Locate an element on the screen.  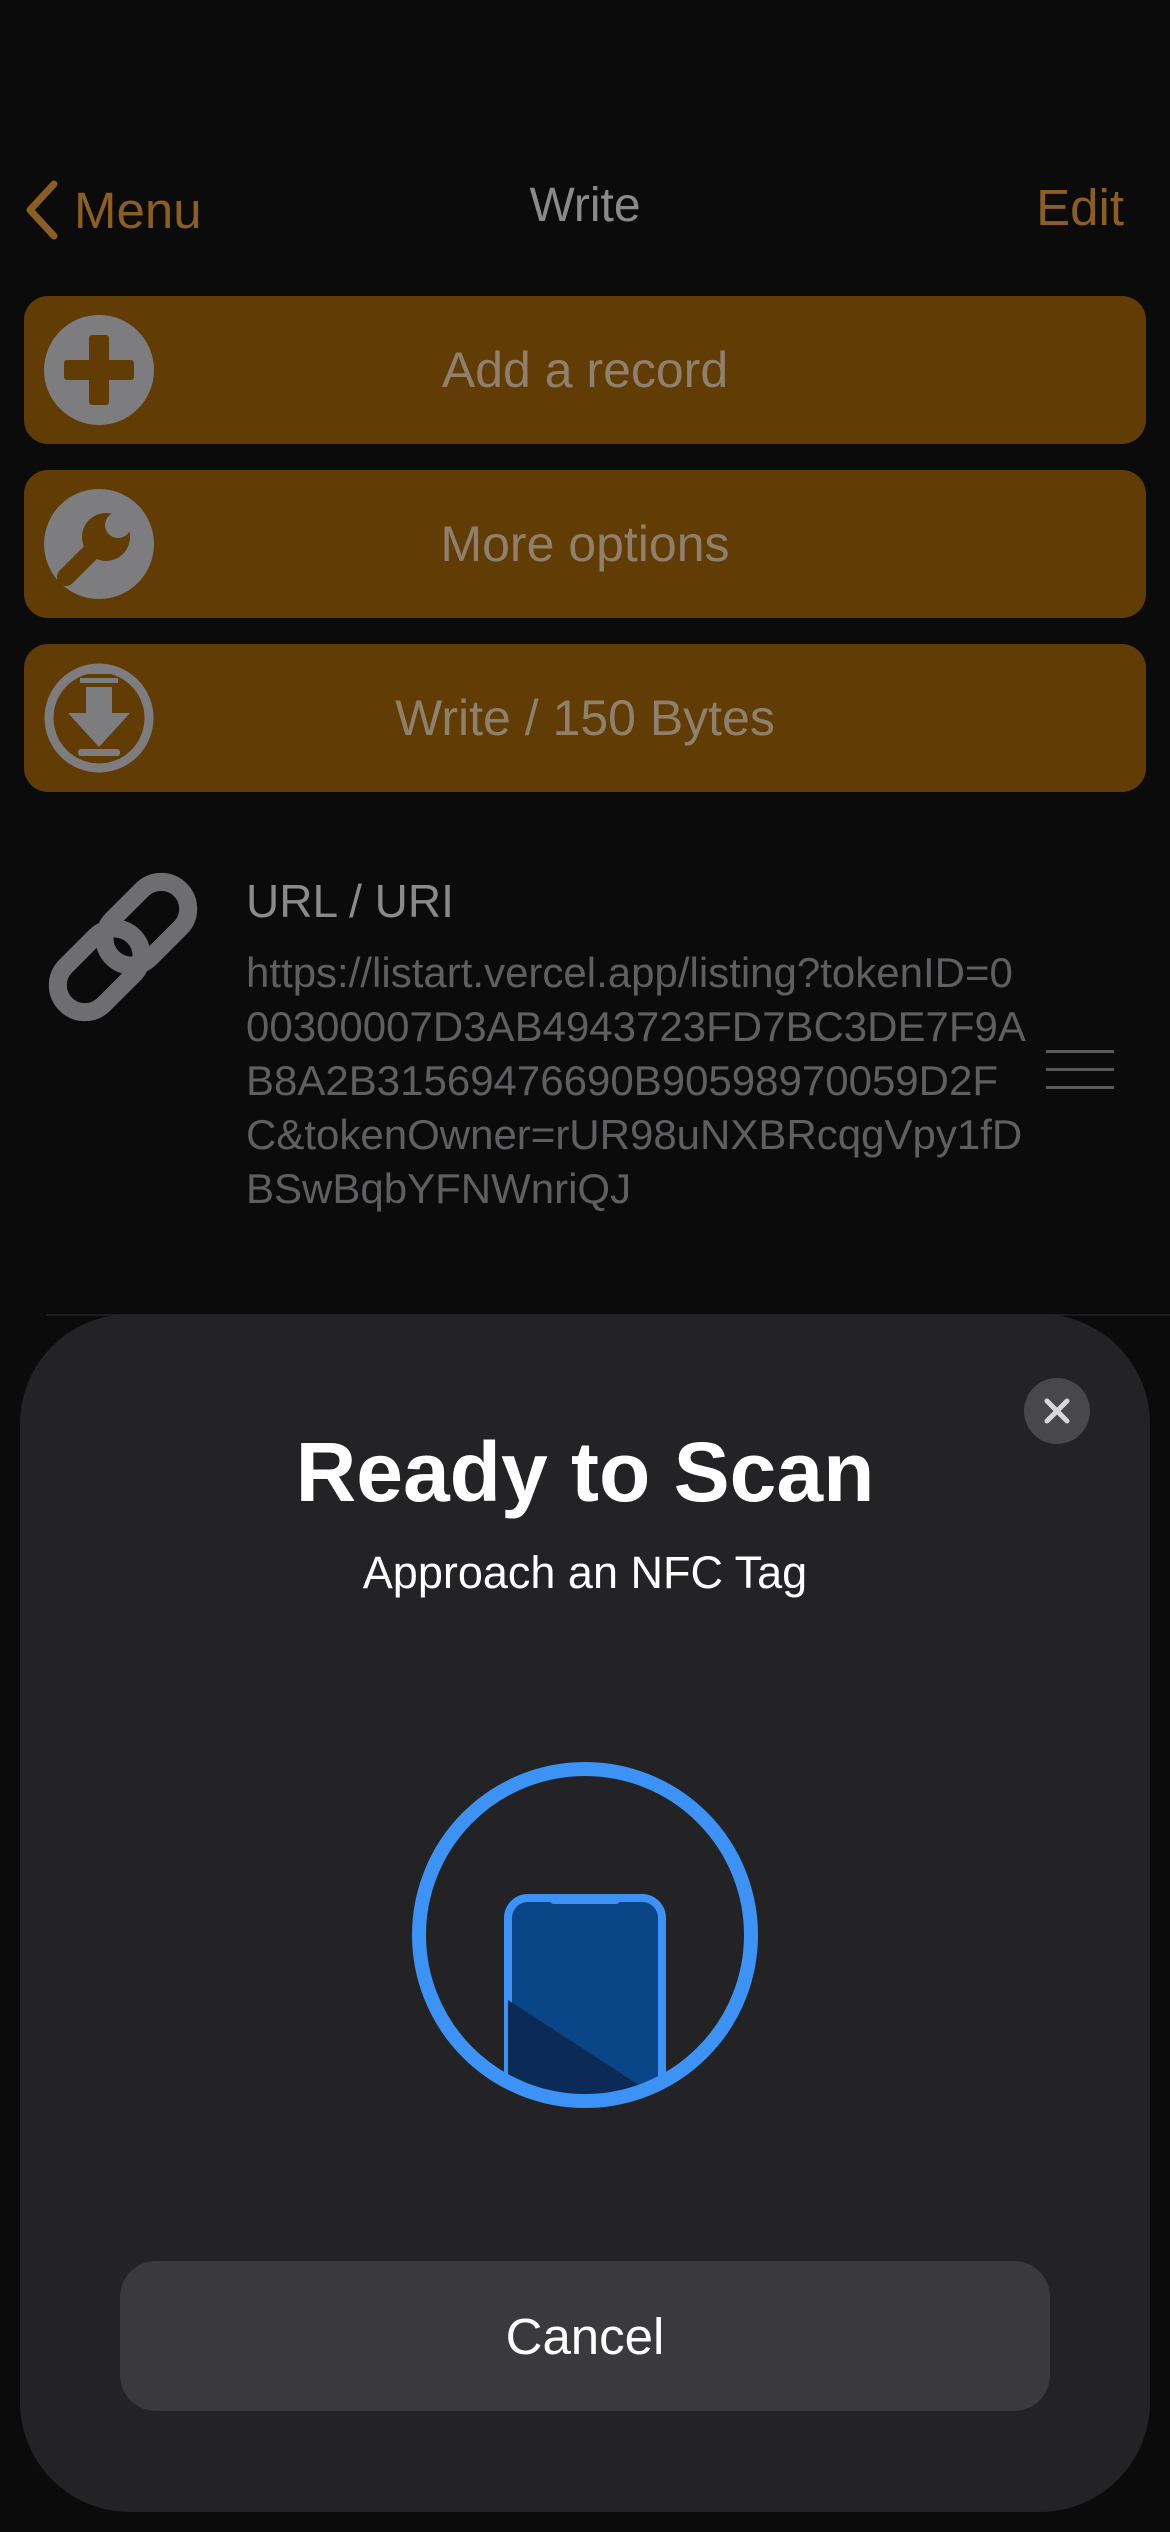
sheet-title: Ready to Scan is located at coordinates (585, 1472).